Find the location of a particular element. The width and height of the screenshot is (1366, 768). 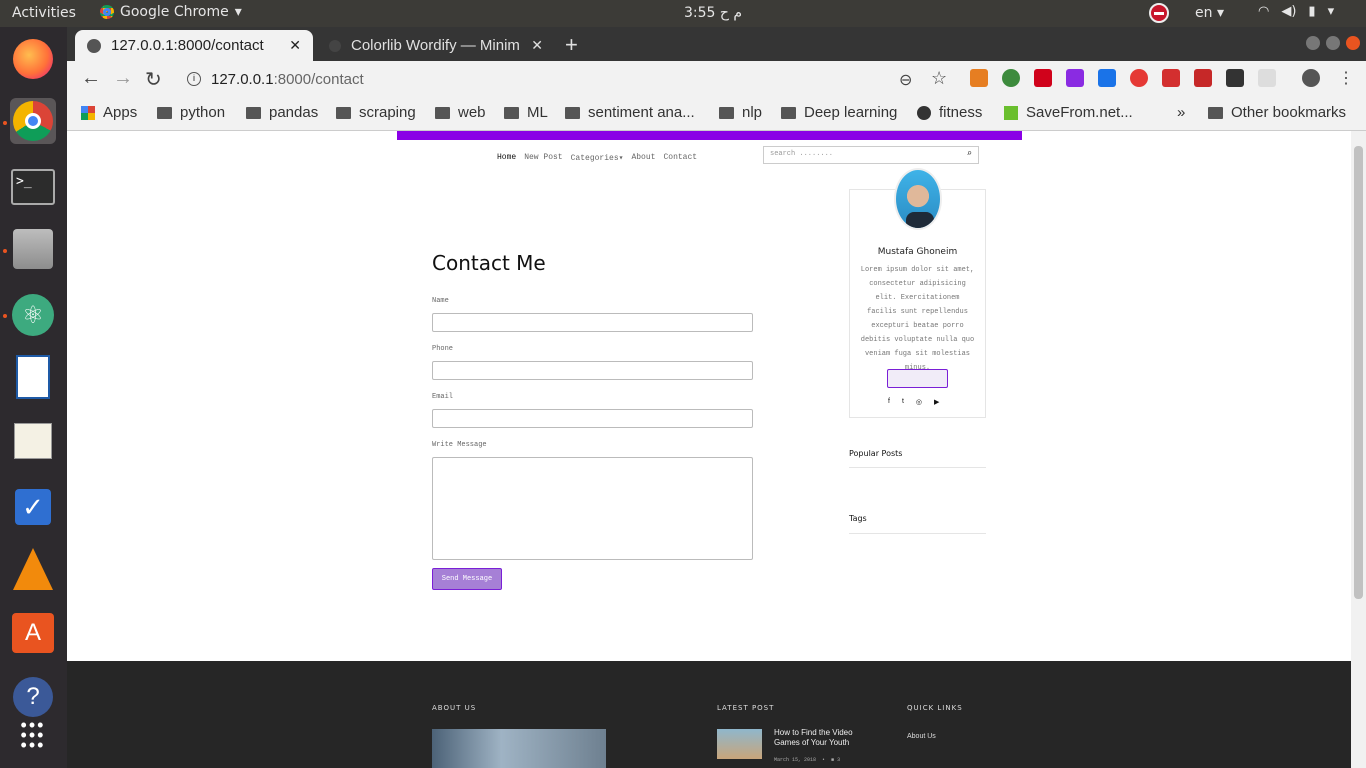

text-editor-launcher is located at coordinates (33, 441).